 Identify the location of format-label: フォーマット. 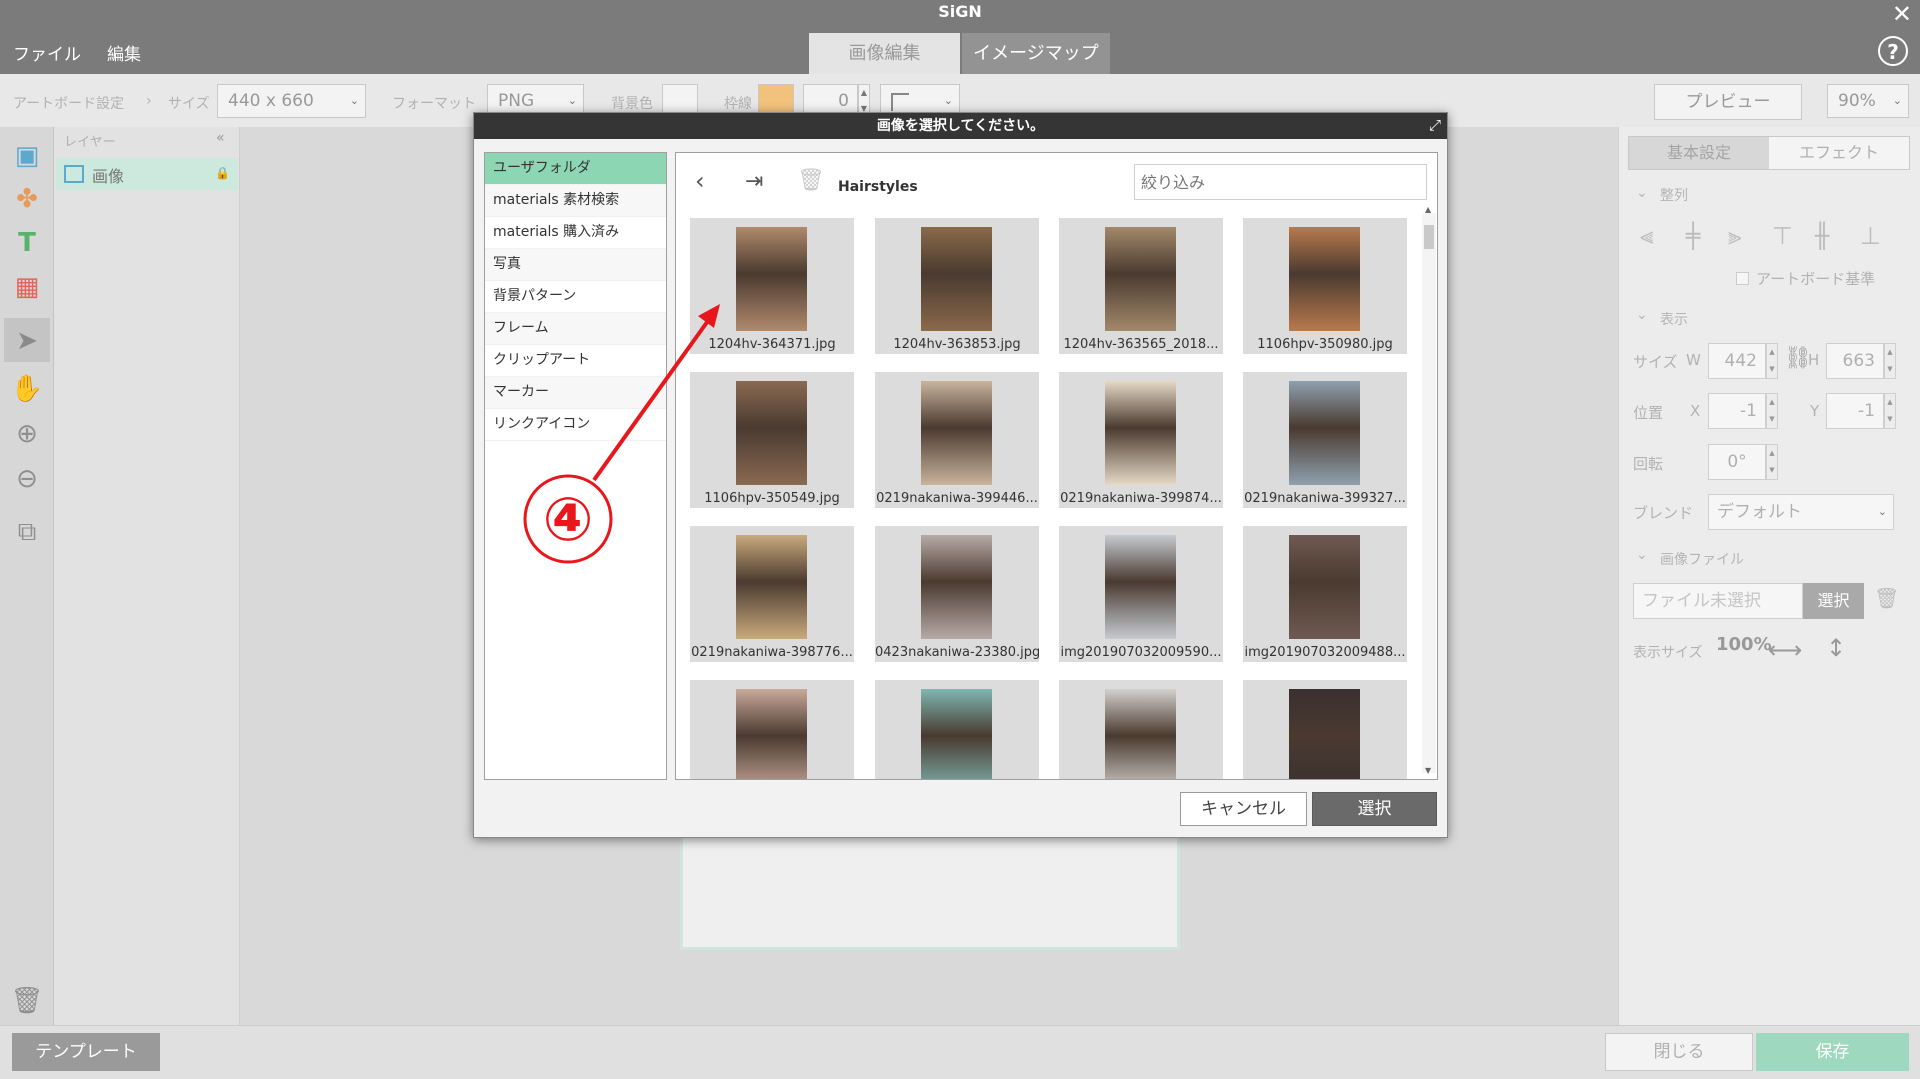
(434, 104).